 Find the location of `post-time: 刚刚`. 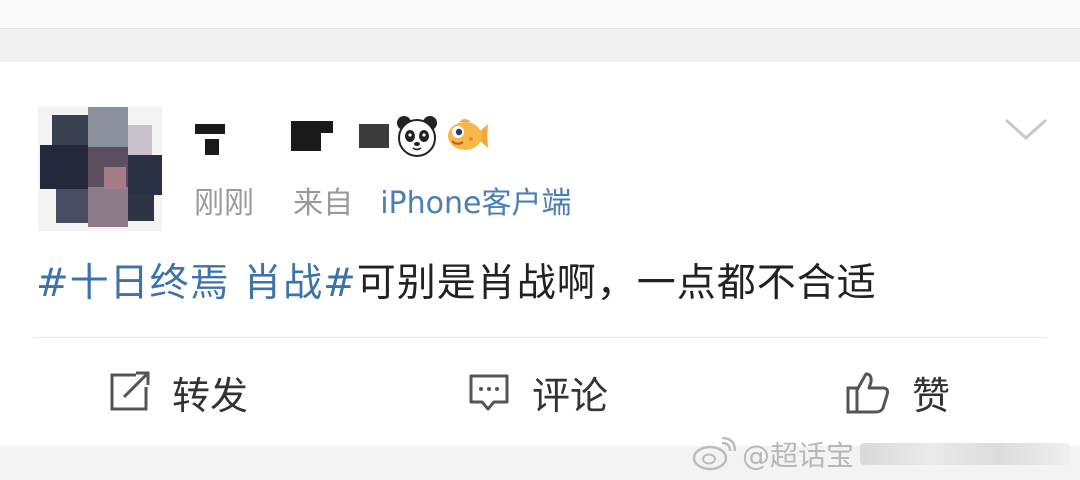

post-time: 刚刚 is located at coordinates (224, 203).